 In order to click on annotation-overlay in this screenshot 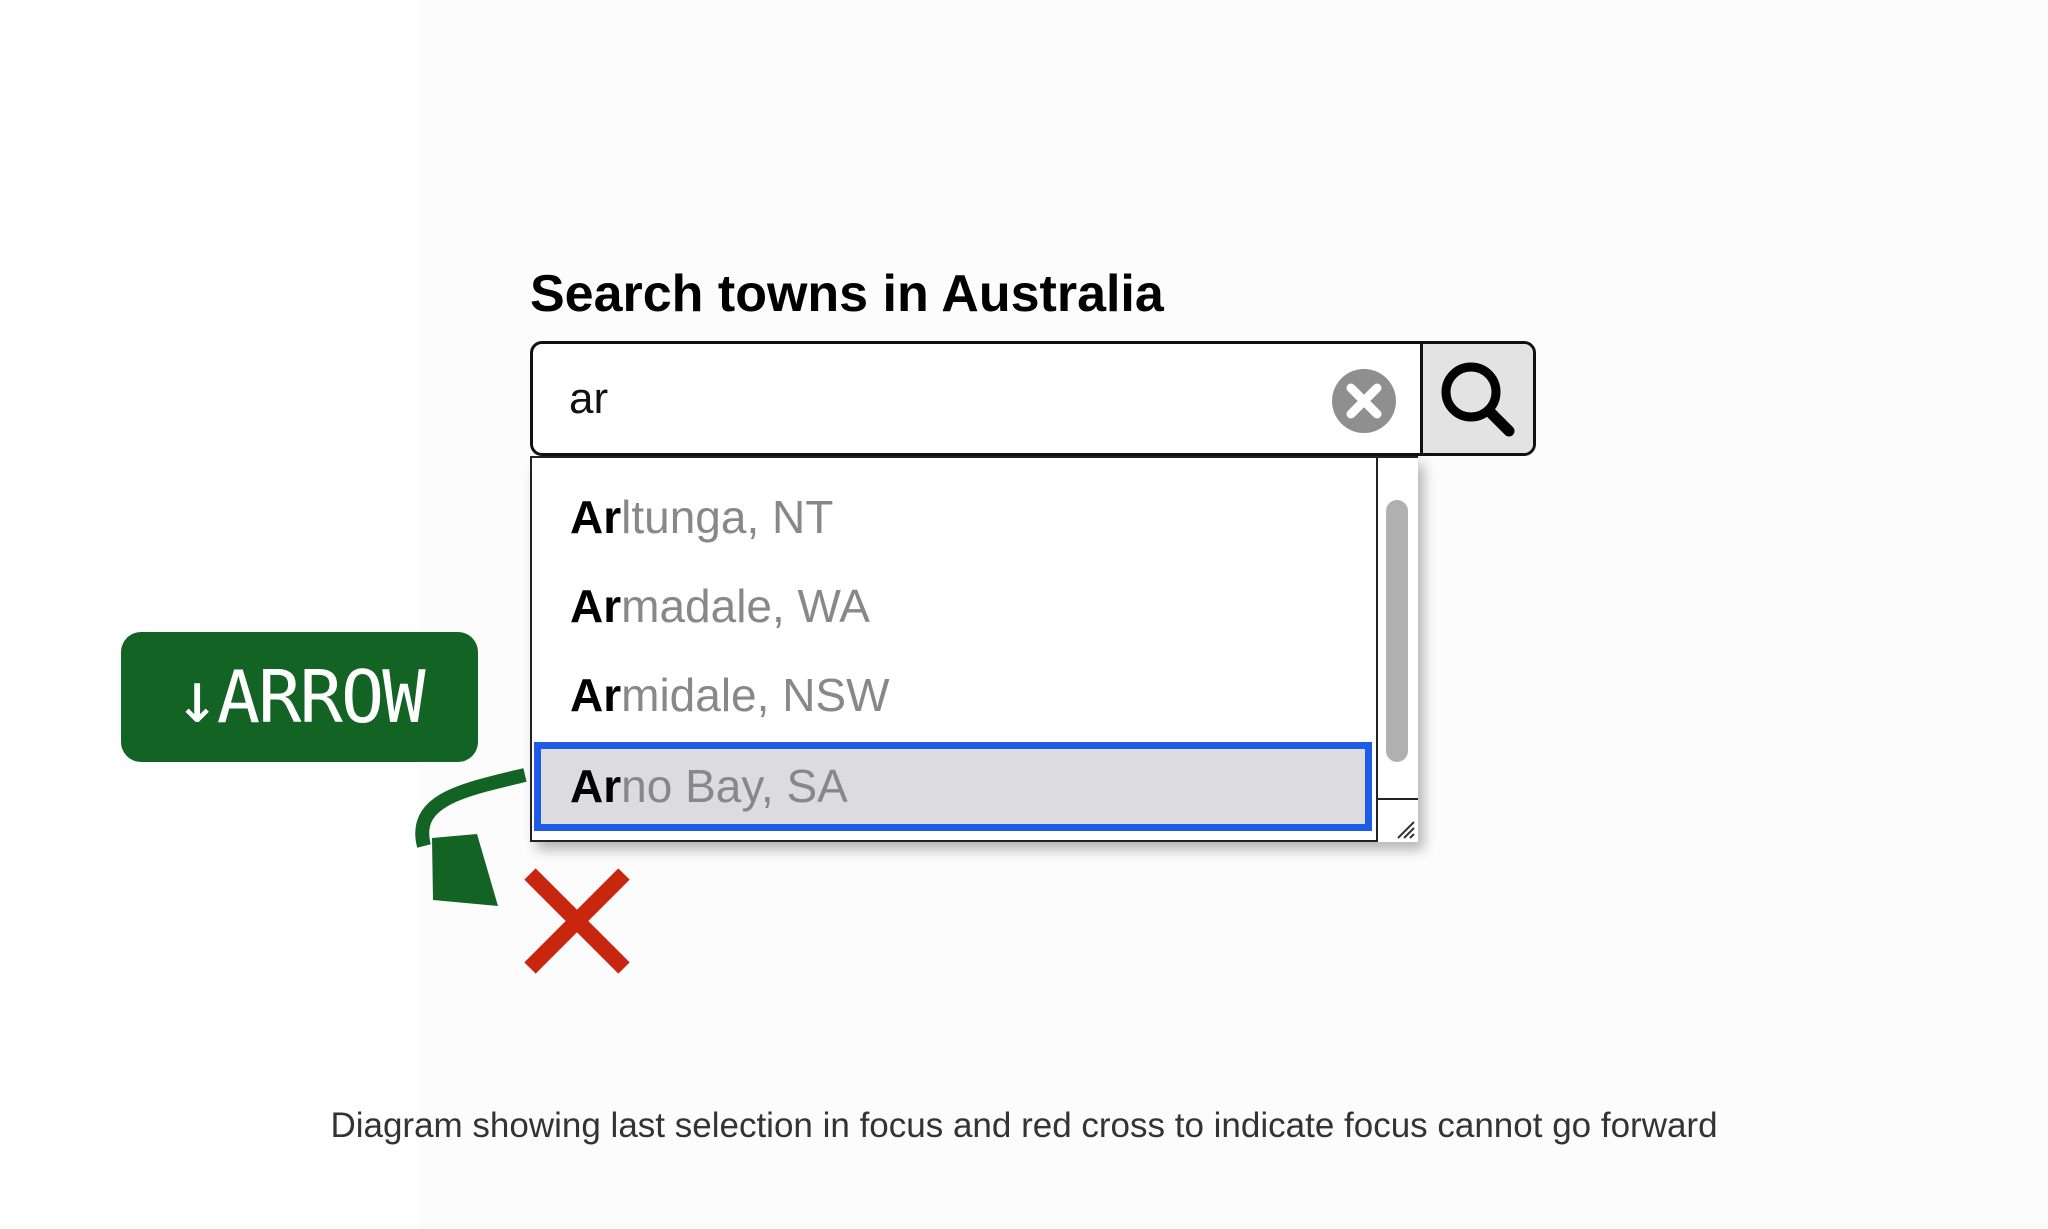, I will do `click(522, 871)`.